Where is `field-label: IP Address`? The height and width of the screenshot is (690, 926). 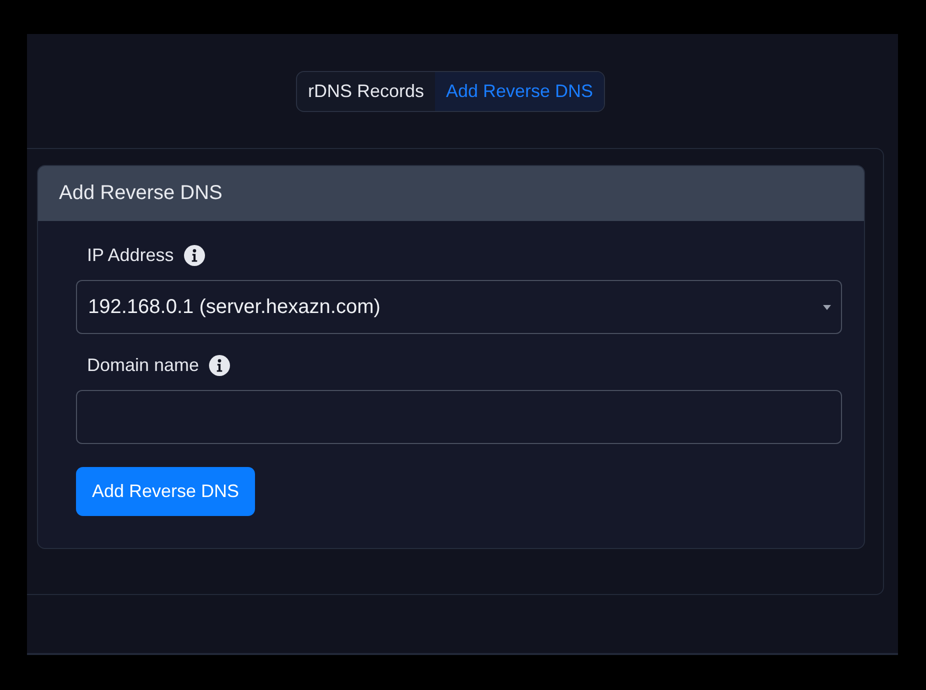
field-label: IP Address is located at coordinates (130, 255).